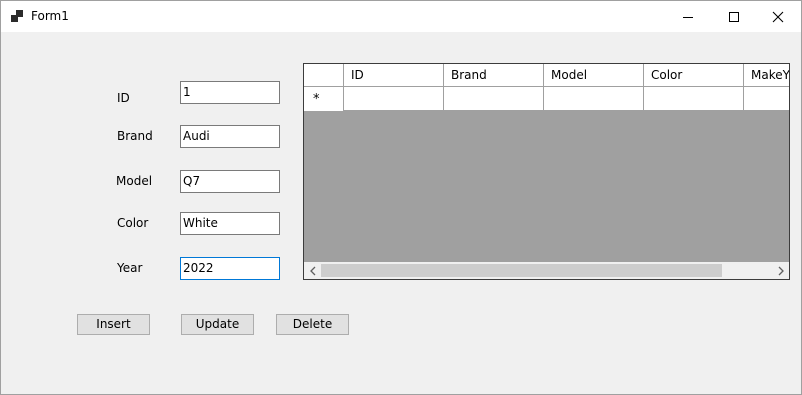 The width and height of the screenshot is (802, 395). Describe the element at coordinates (17, 16) in the screenshot. I see `app-form-icon` at that location.